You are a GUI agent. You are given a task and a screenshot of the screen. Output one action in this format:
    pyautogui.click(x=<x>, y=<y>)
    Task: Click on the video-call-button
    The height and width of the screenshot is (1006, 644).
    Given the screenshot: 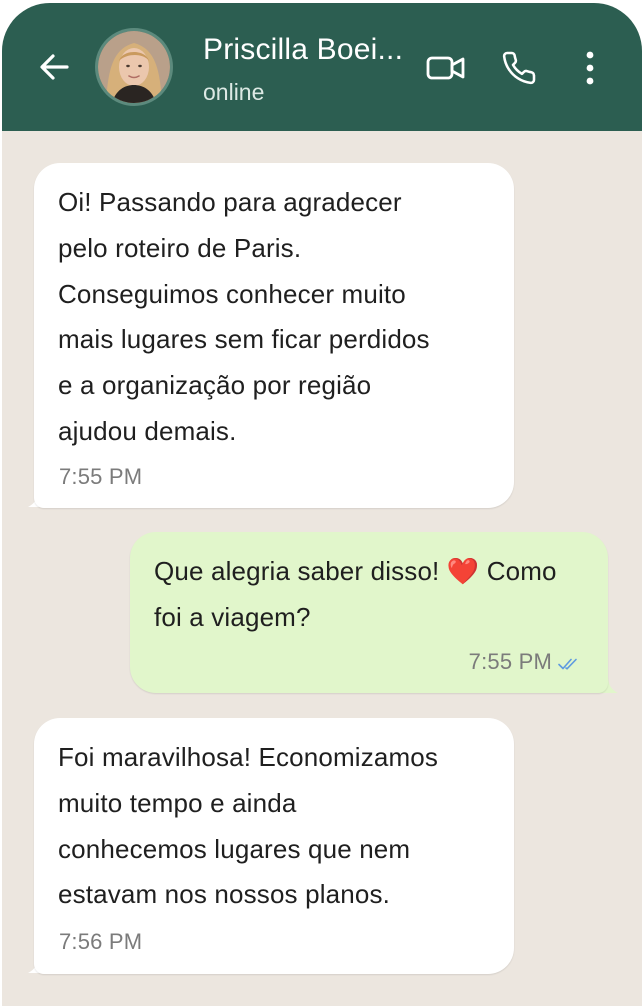 What is the action you would take?
    pyautogui.click(x=446, y=68)
    